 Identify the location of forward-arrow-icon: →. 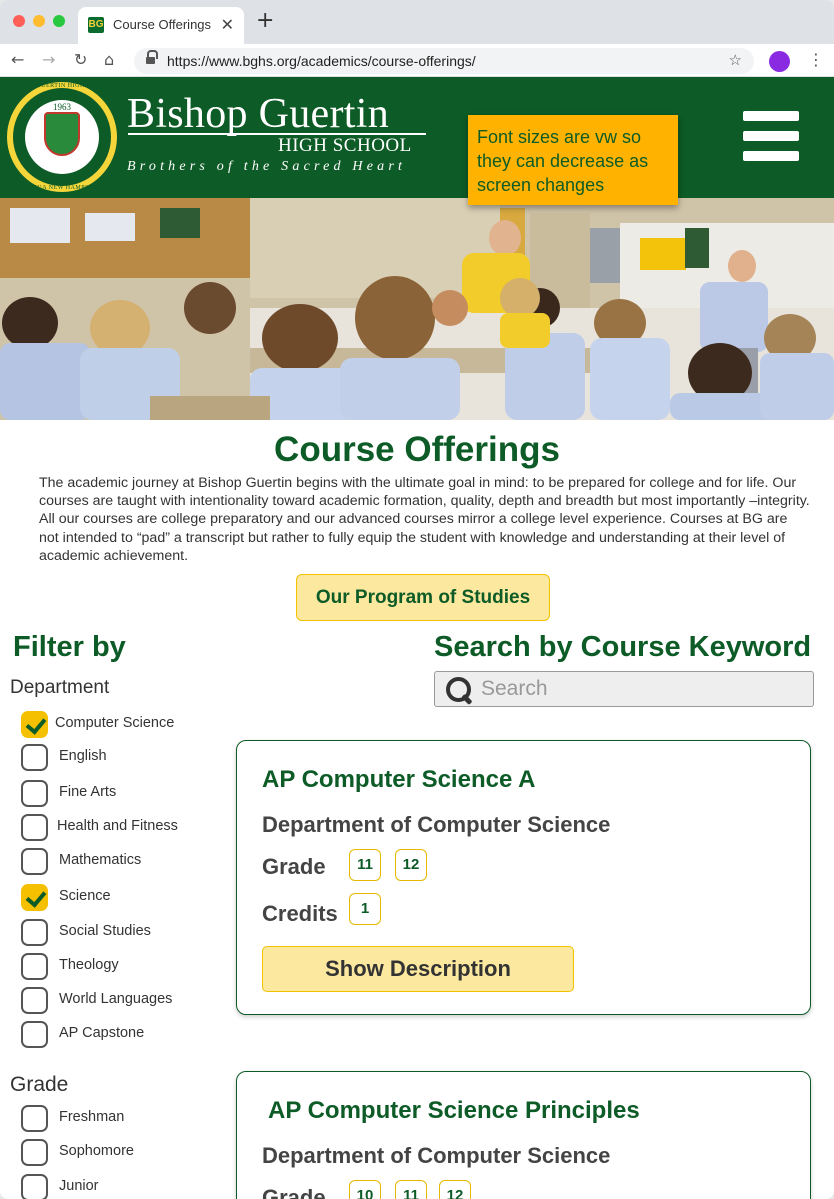
(48, 60).